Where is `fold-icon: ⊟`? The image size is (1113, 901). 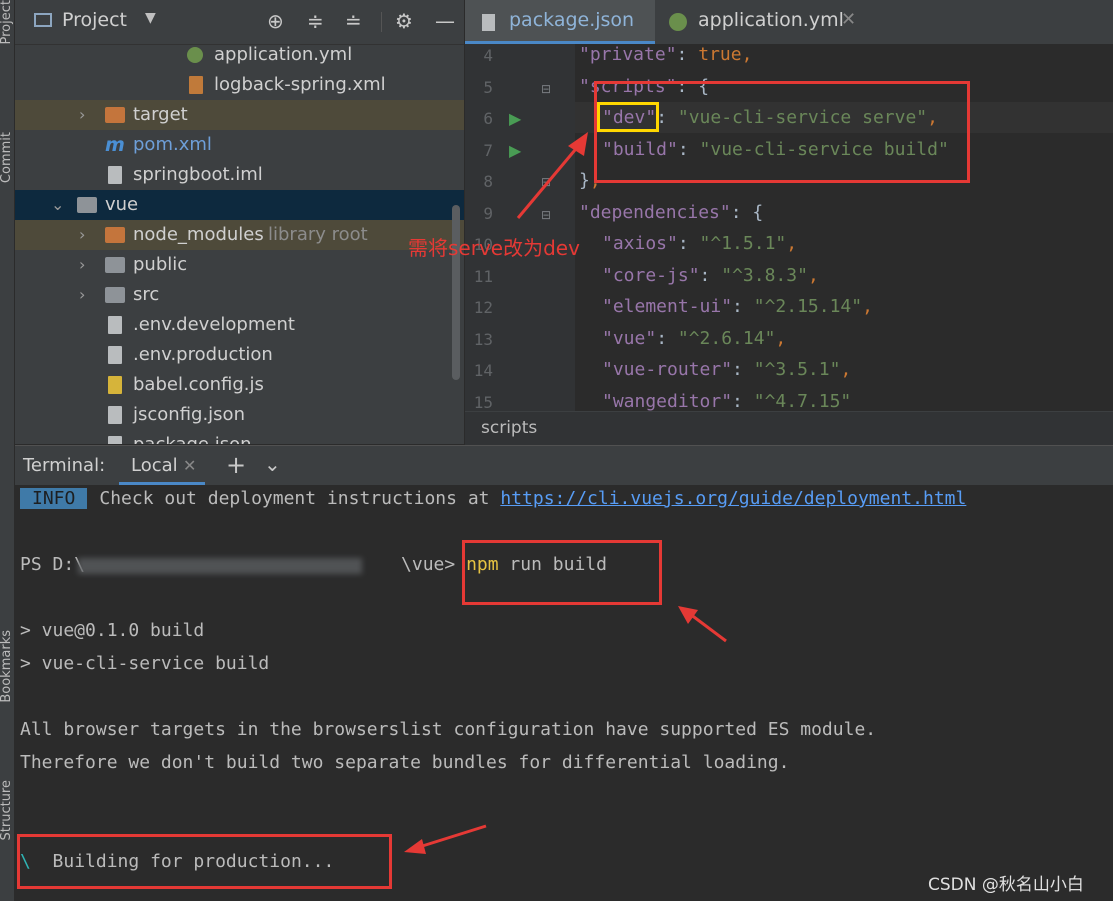
fold-icon: ⊟ is located at coordinates (546, 89).